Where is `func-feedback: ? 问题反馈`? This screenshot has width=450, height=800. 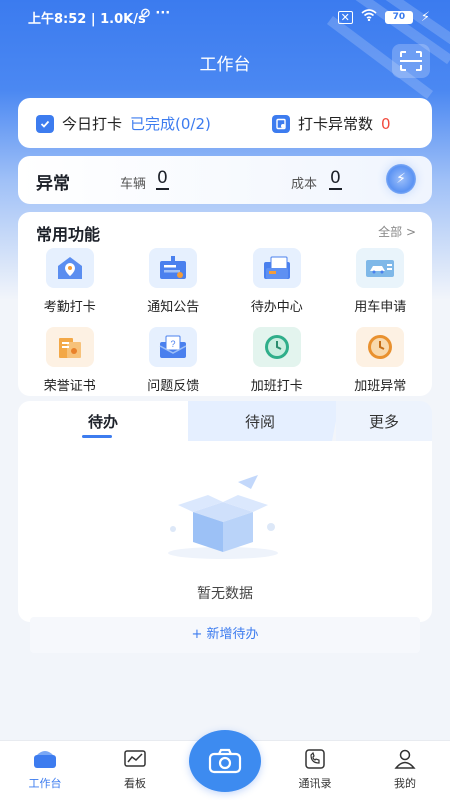 func-feedback: ? 问题反馈 is located at coordinates (174, 360).